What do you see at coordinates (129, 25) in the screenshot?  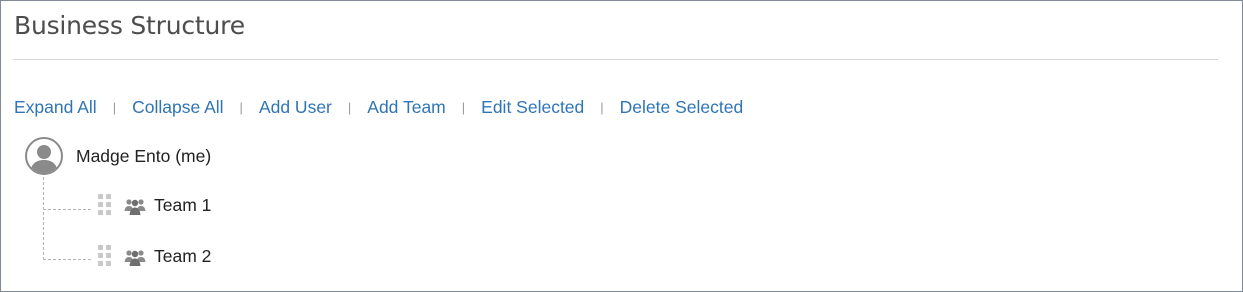 I see `page-title: Business Structure` at bounding box center [129, 25].